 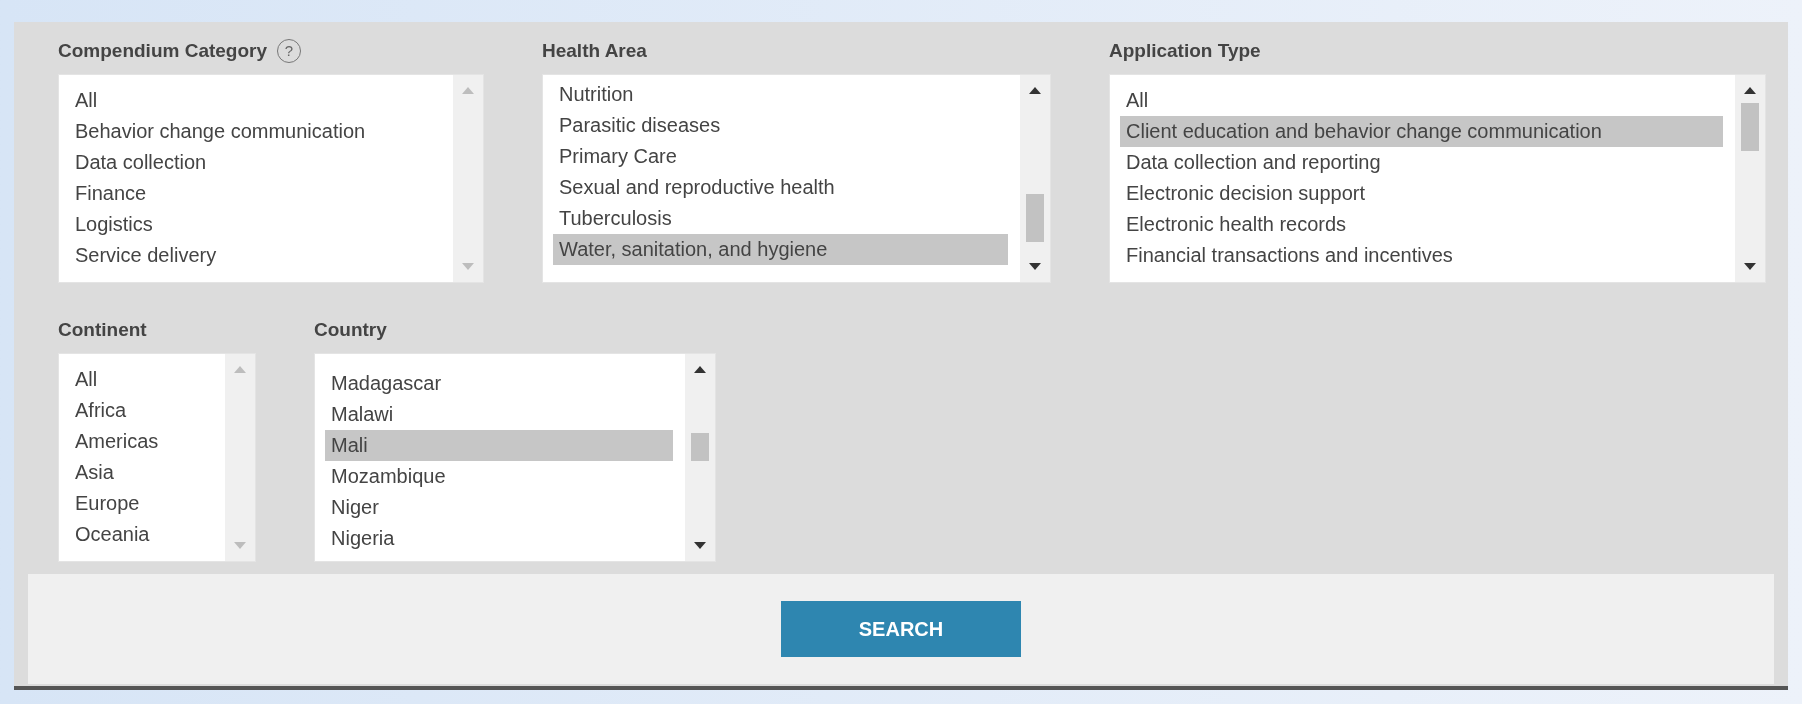 I want to click on filter-label: Health Area, so click(x=594, y=50).